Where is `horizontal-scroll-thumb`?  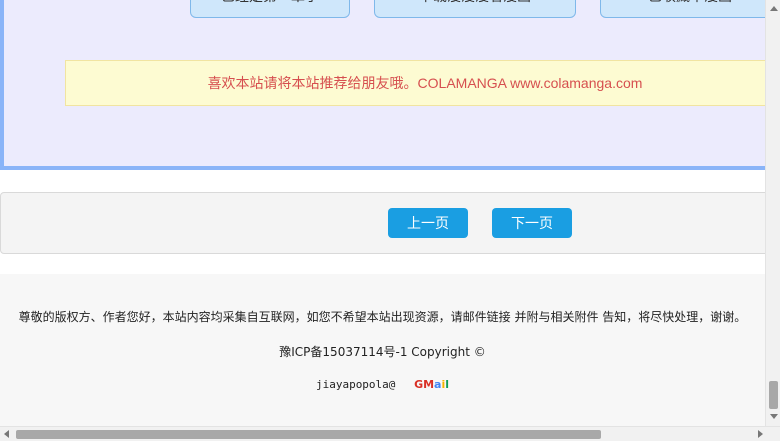 horizontal-scroll-thumb is located at coordinates (308, 434).